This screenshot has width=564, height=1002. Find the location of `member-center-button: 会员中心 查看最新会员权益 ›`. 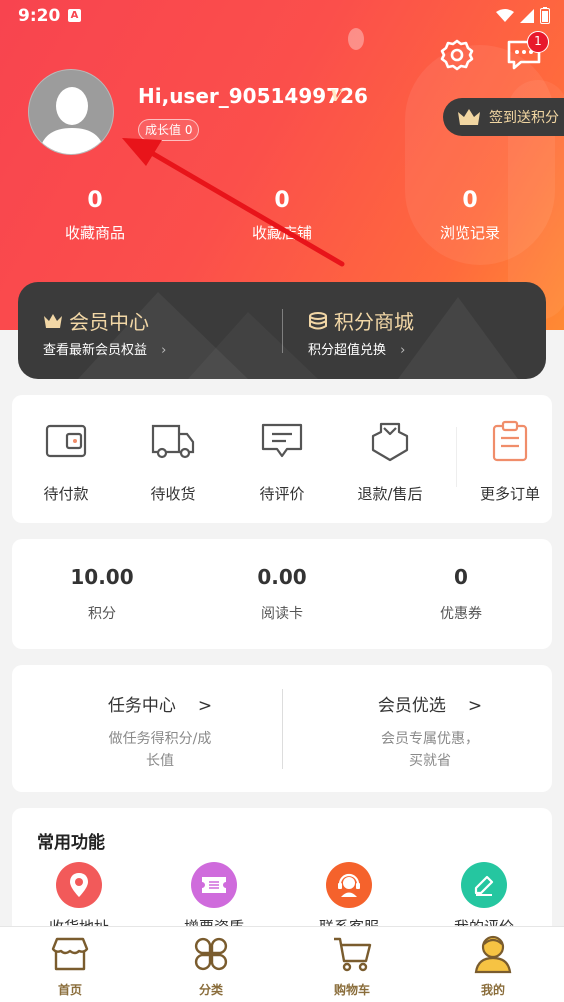

member-center-button: 会员中心 查看最新会员权益 › is located at coordinates (150, 330).